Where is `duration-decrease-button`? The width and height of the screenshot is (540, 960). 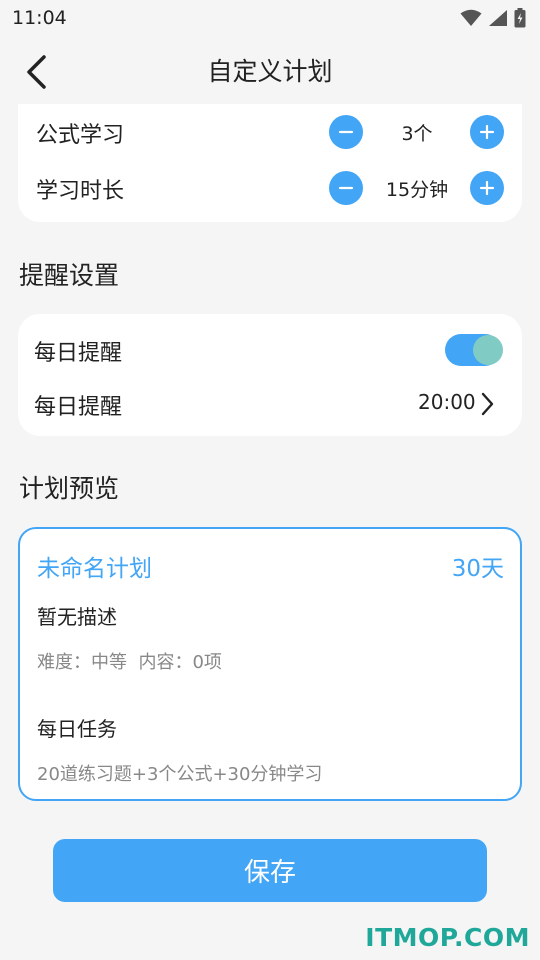 duration-decrease-button is located at coordinates (346, 188).